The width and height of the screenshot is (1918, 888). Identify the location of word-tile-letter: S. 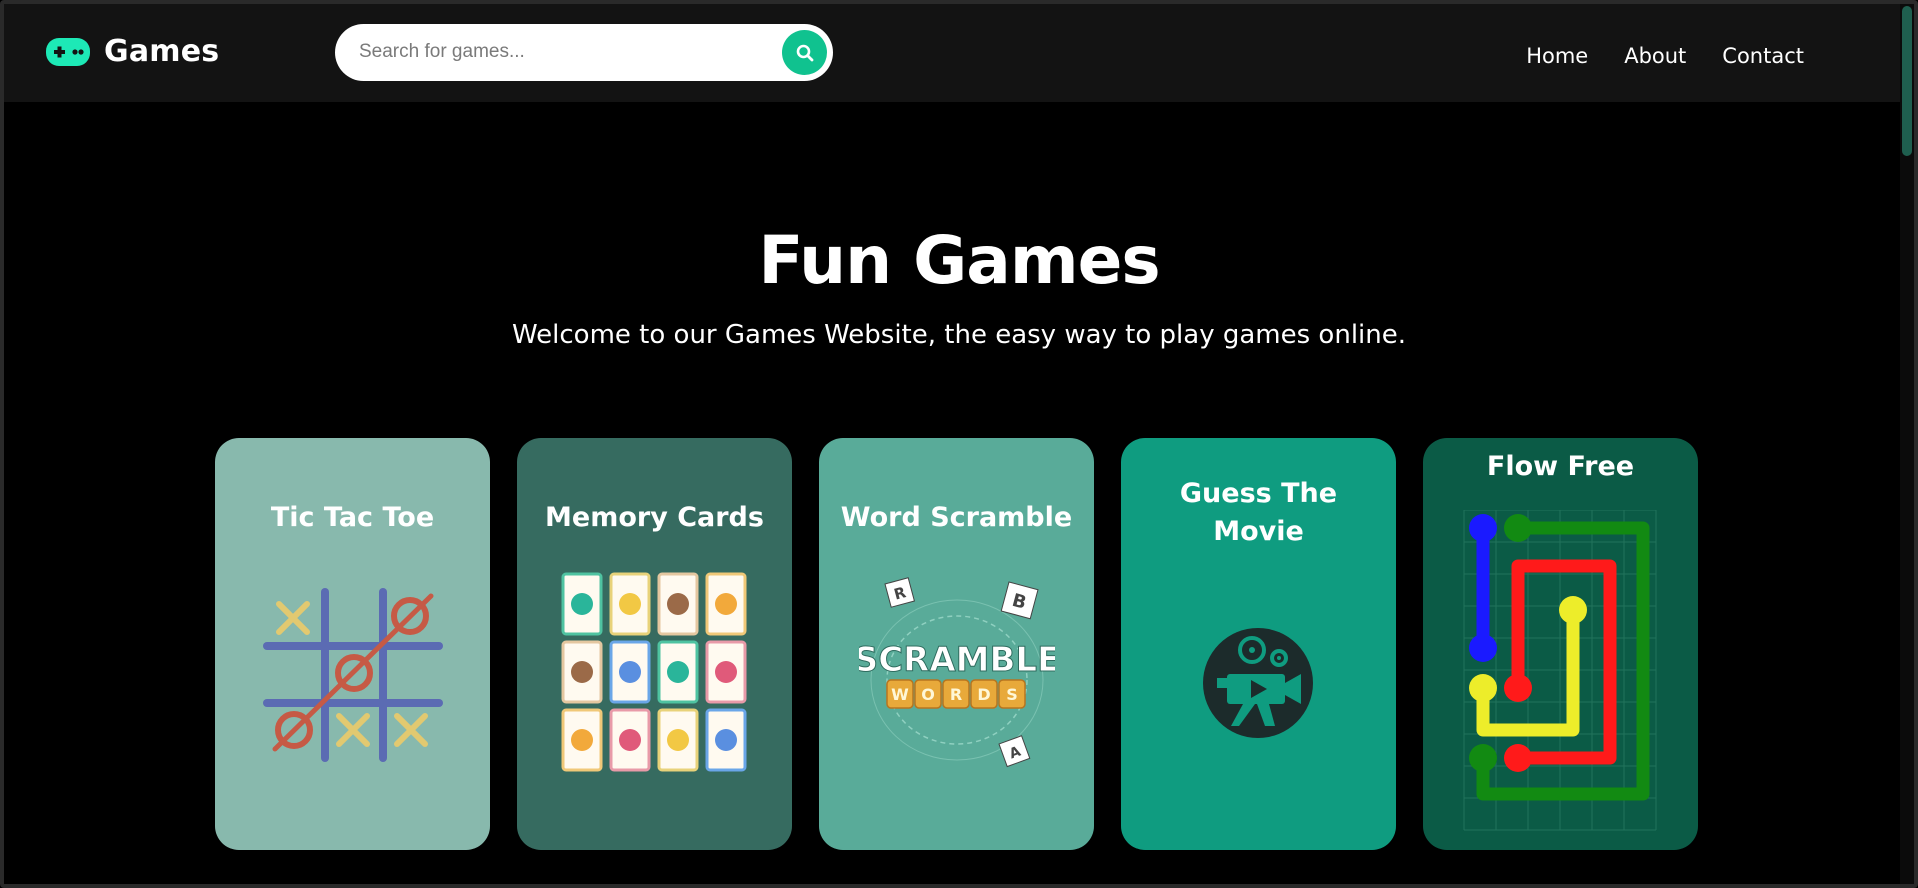
(1012, 694).